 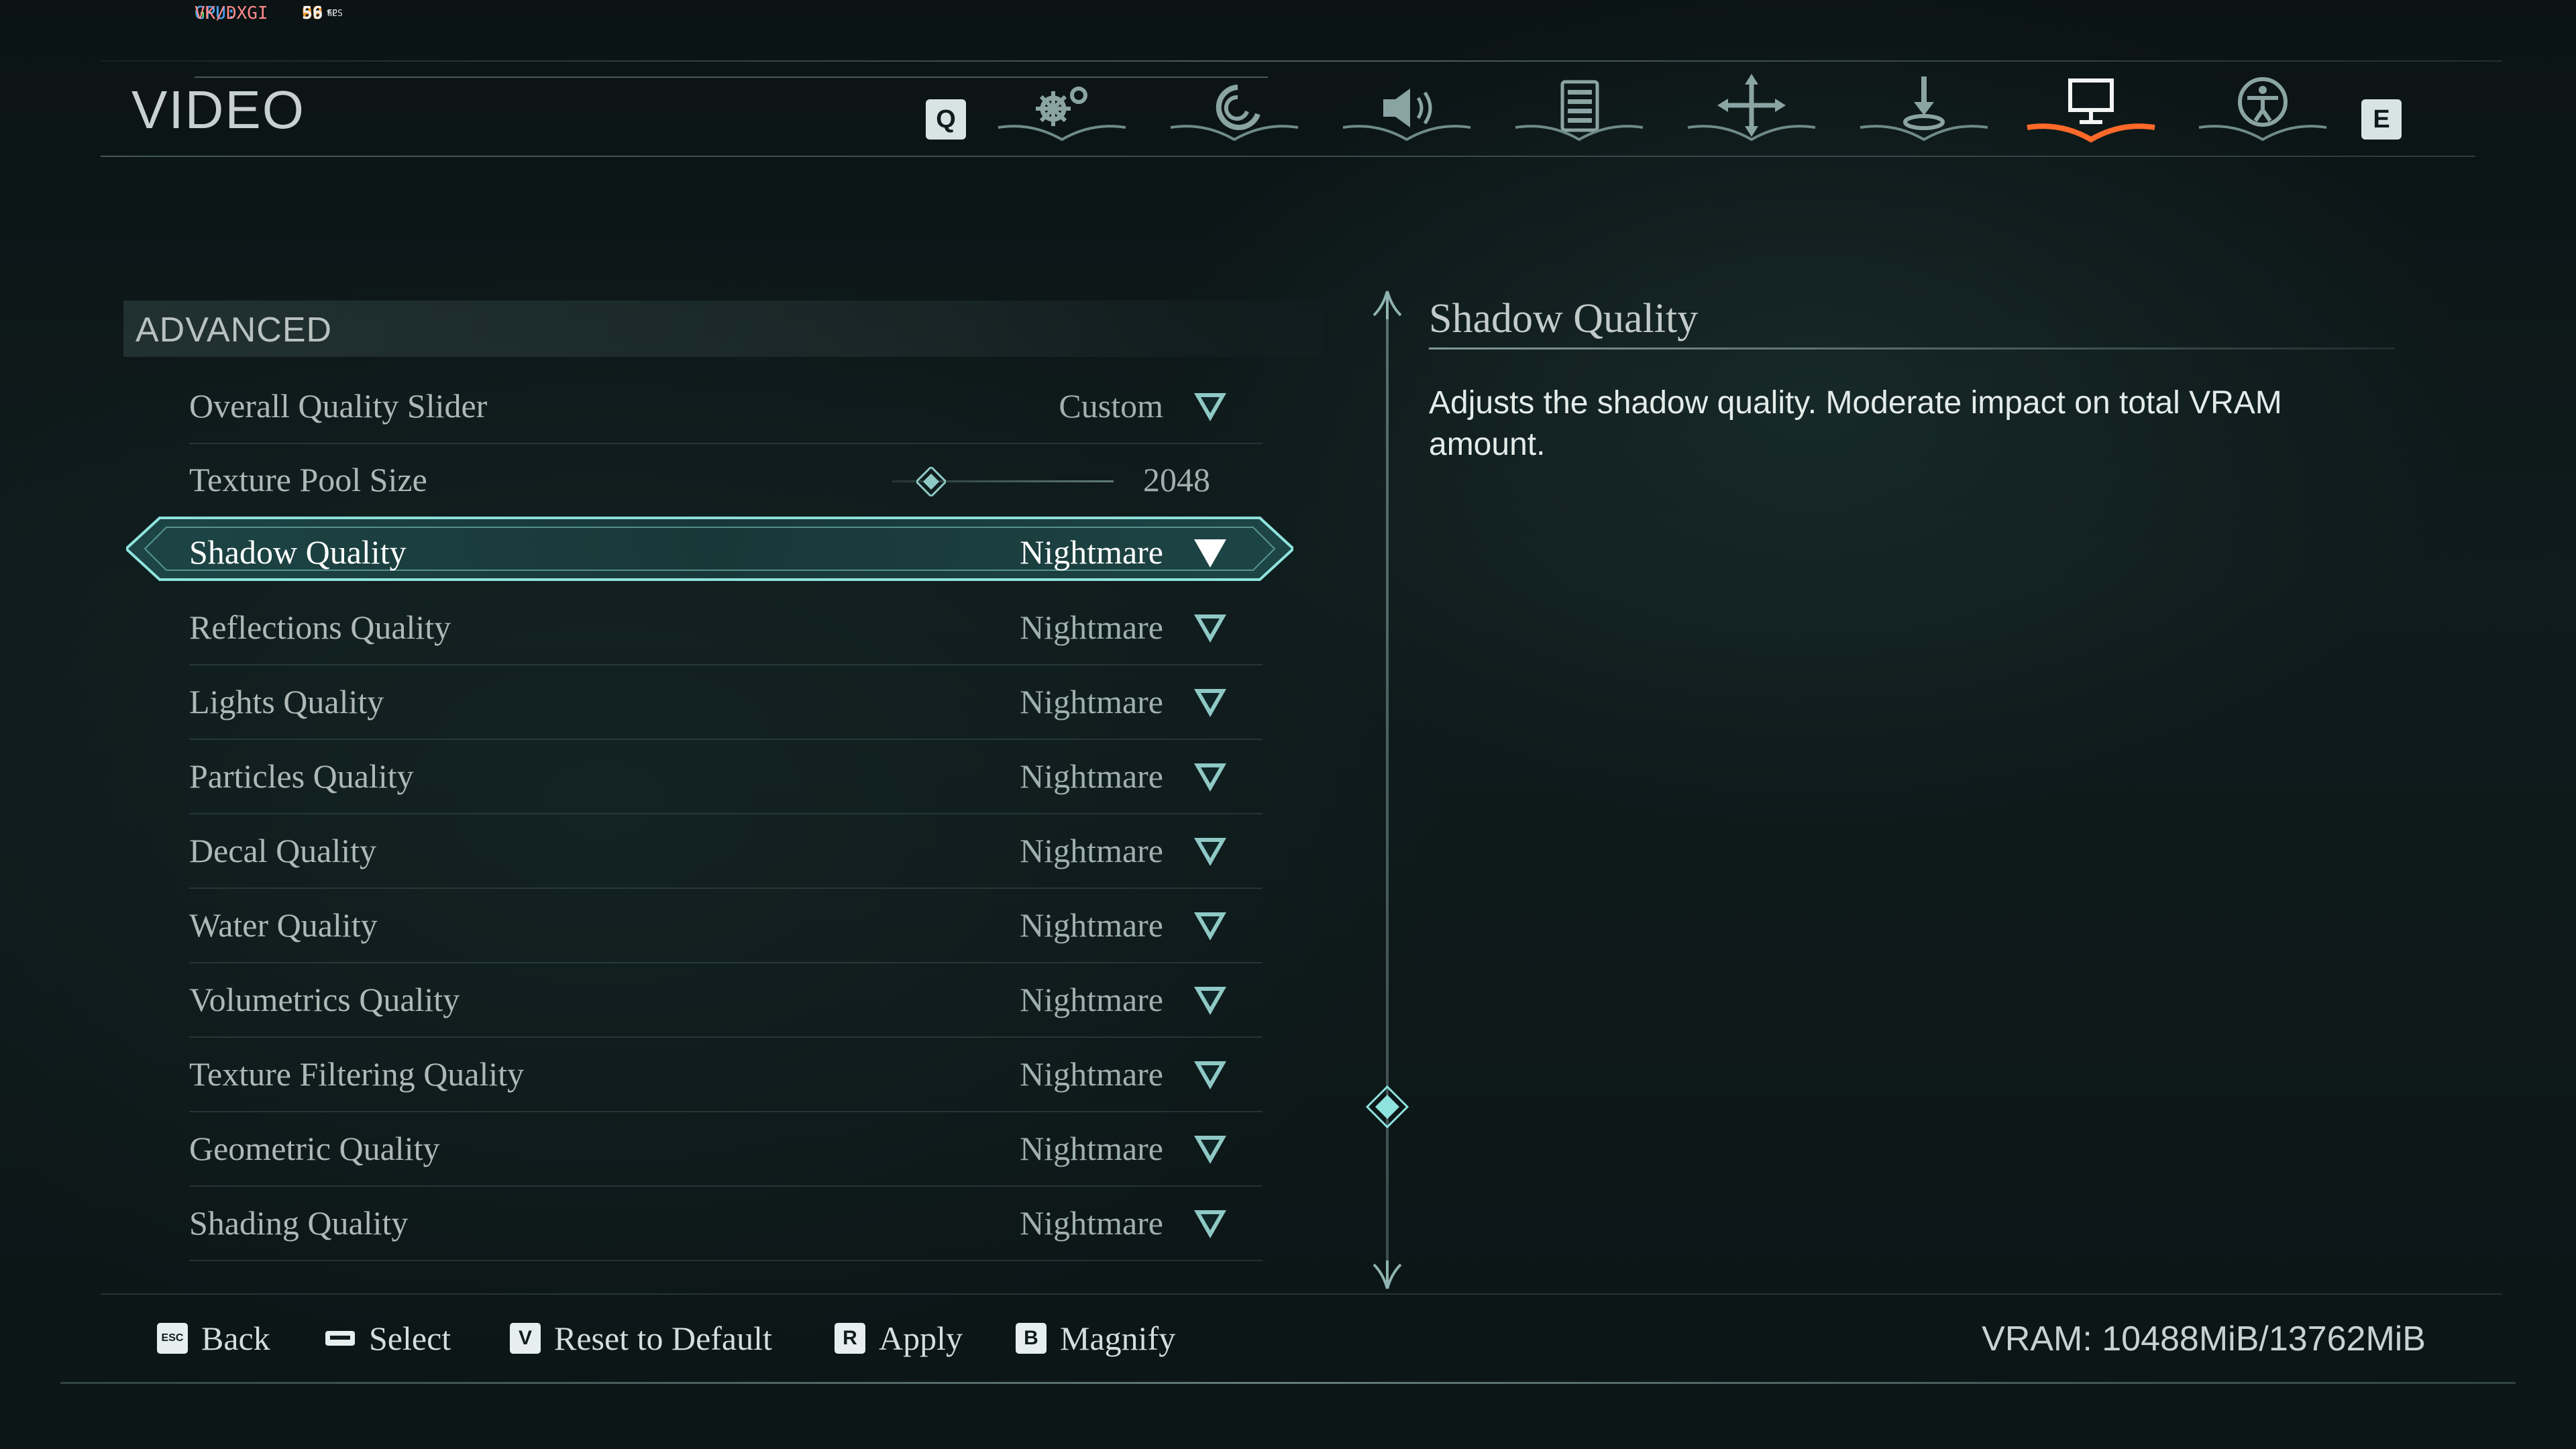 I want to click on monitor-icon, so click(x=2091, y=110).